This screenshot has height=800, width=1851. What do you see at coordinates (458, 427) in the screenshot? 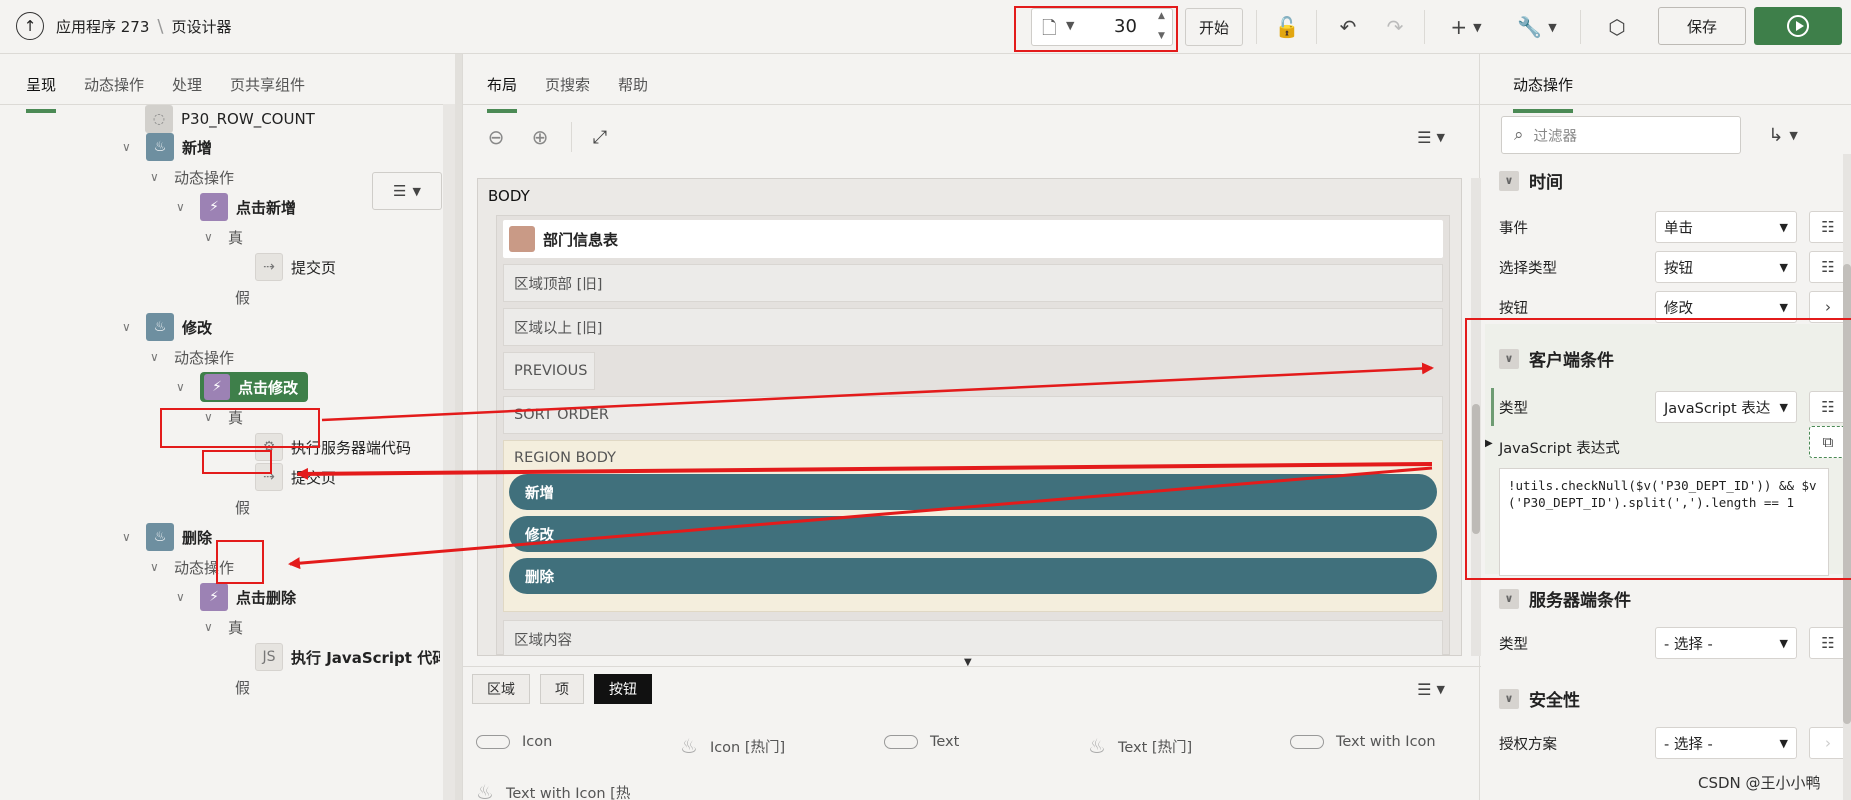
I see `splitter` at bounding box center [458, 427].